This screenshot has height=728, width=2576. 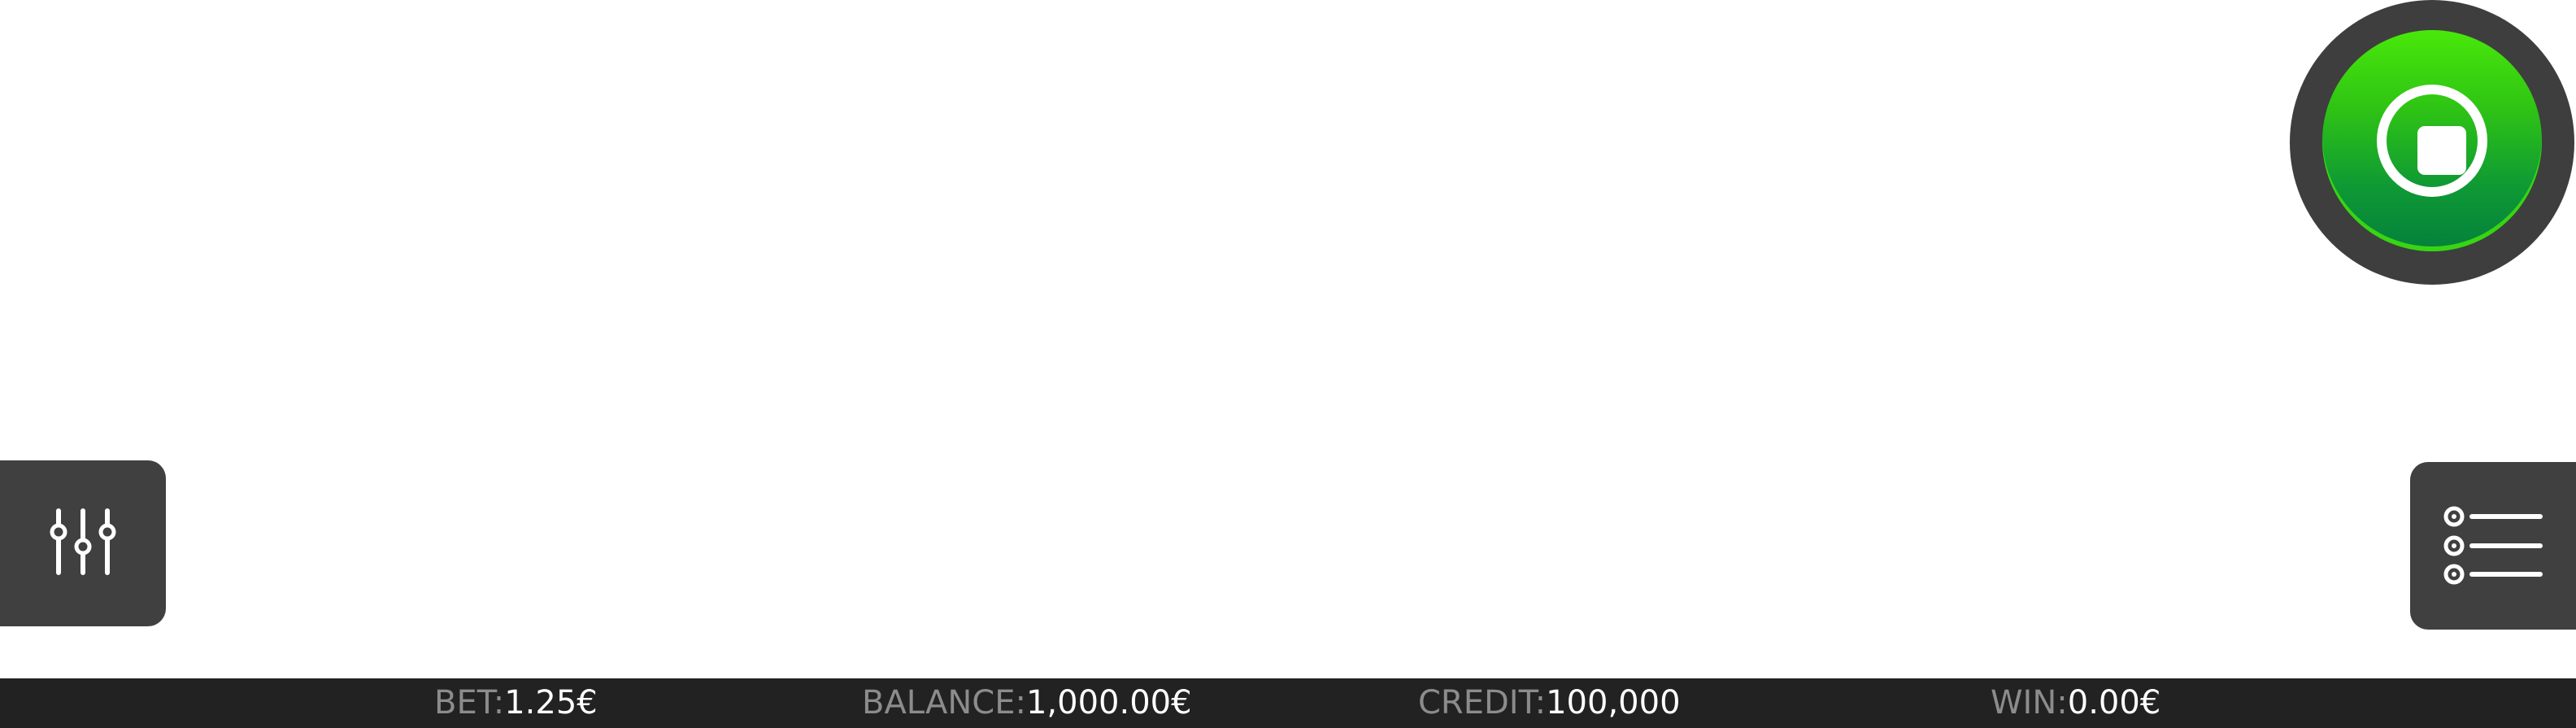 I want to click on balance-label: BALANCE:, so click(x=944, y=703).